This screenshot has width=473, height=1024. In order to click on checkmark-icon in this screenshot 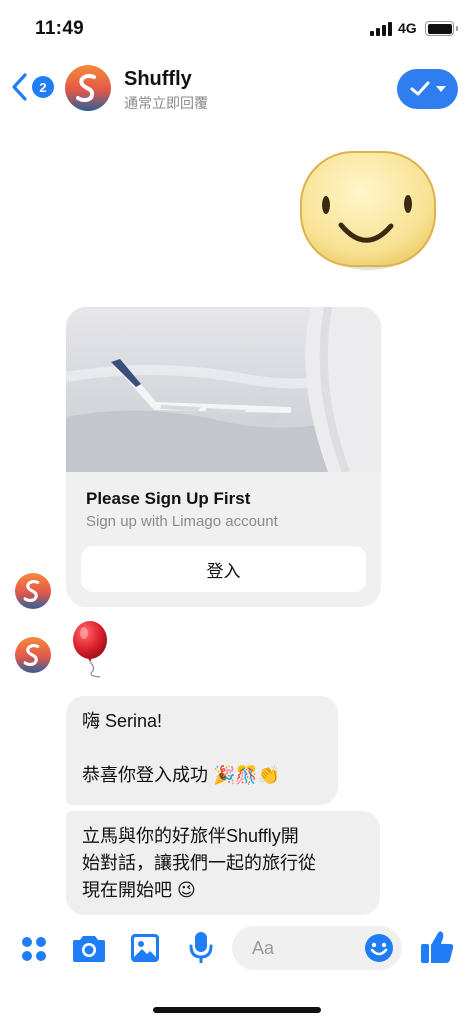, I will do `click(419, 88)`.